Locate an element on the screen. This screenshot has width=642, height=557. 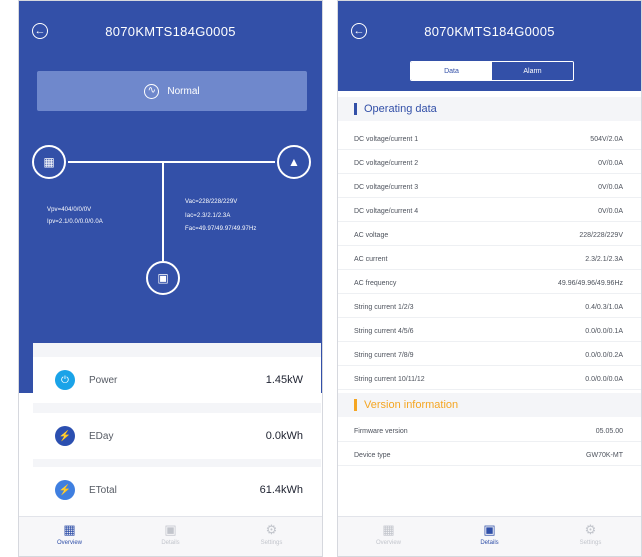
row-value: 49.96/49.96/49.96Hz is located at coordinates (590, 283).